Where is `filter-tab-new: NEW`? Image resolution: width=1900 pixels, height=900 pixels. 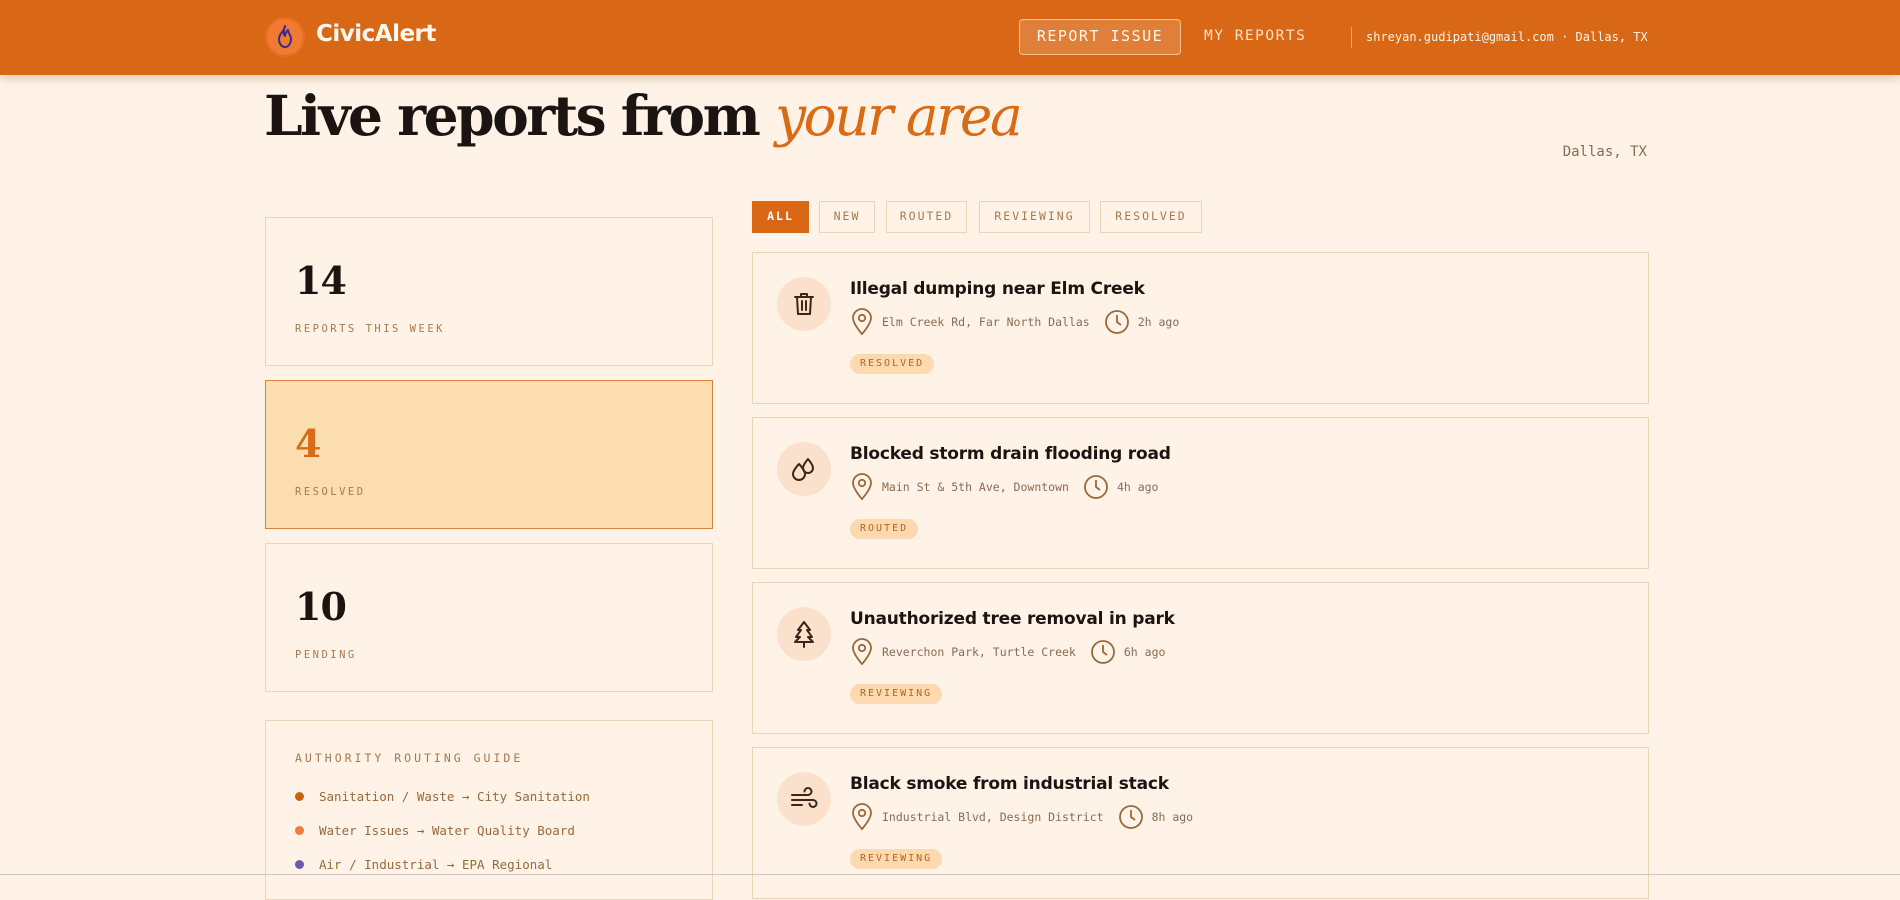
filter-tab-new: NEW is located at coordinates (847, 217).